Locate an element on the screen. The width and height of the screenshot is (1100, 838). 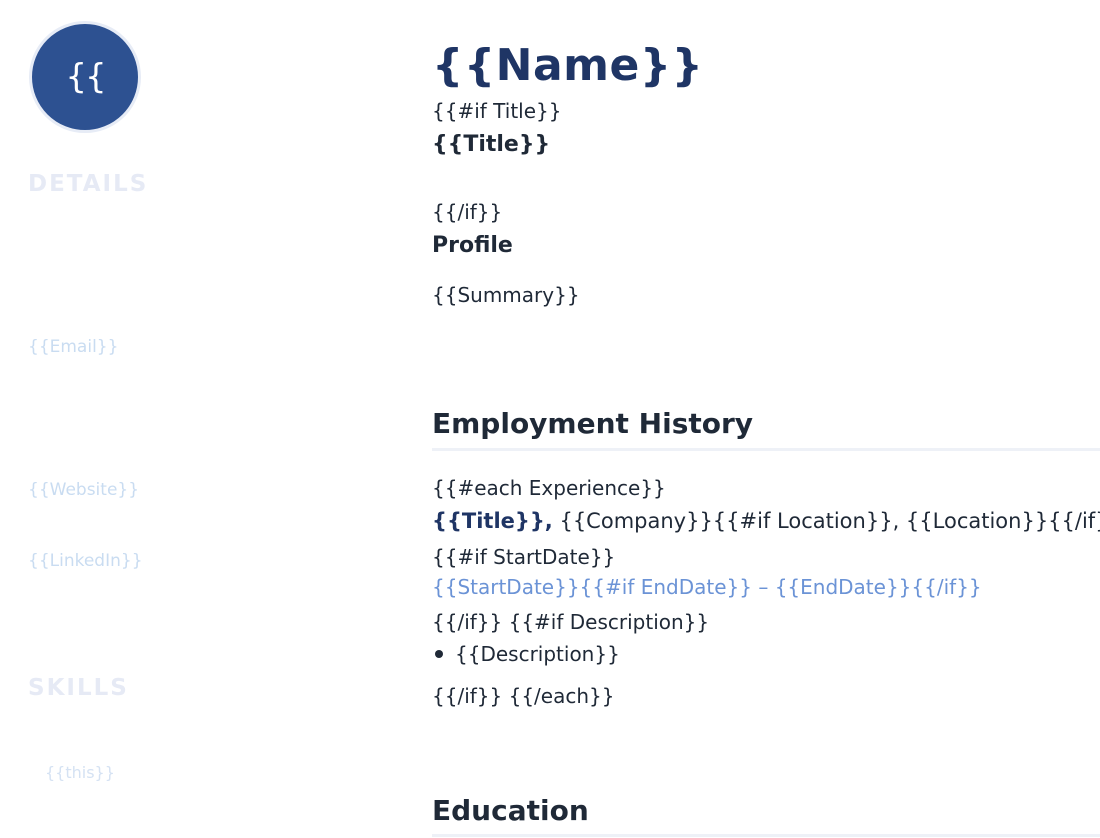
resume-name: {{Name}} is located at coordinates (568, 65).